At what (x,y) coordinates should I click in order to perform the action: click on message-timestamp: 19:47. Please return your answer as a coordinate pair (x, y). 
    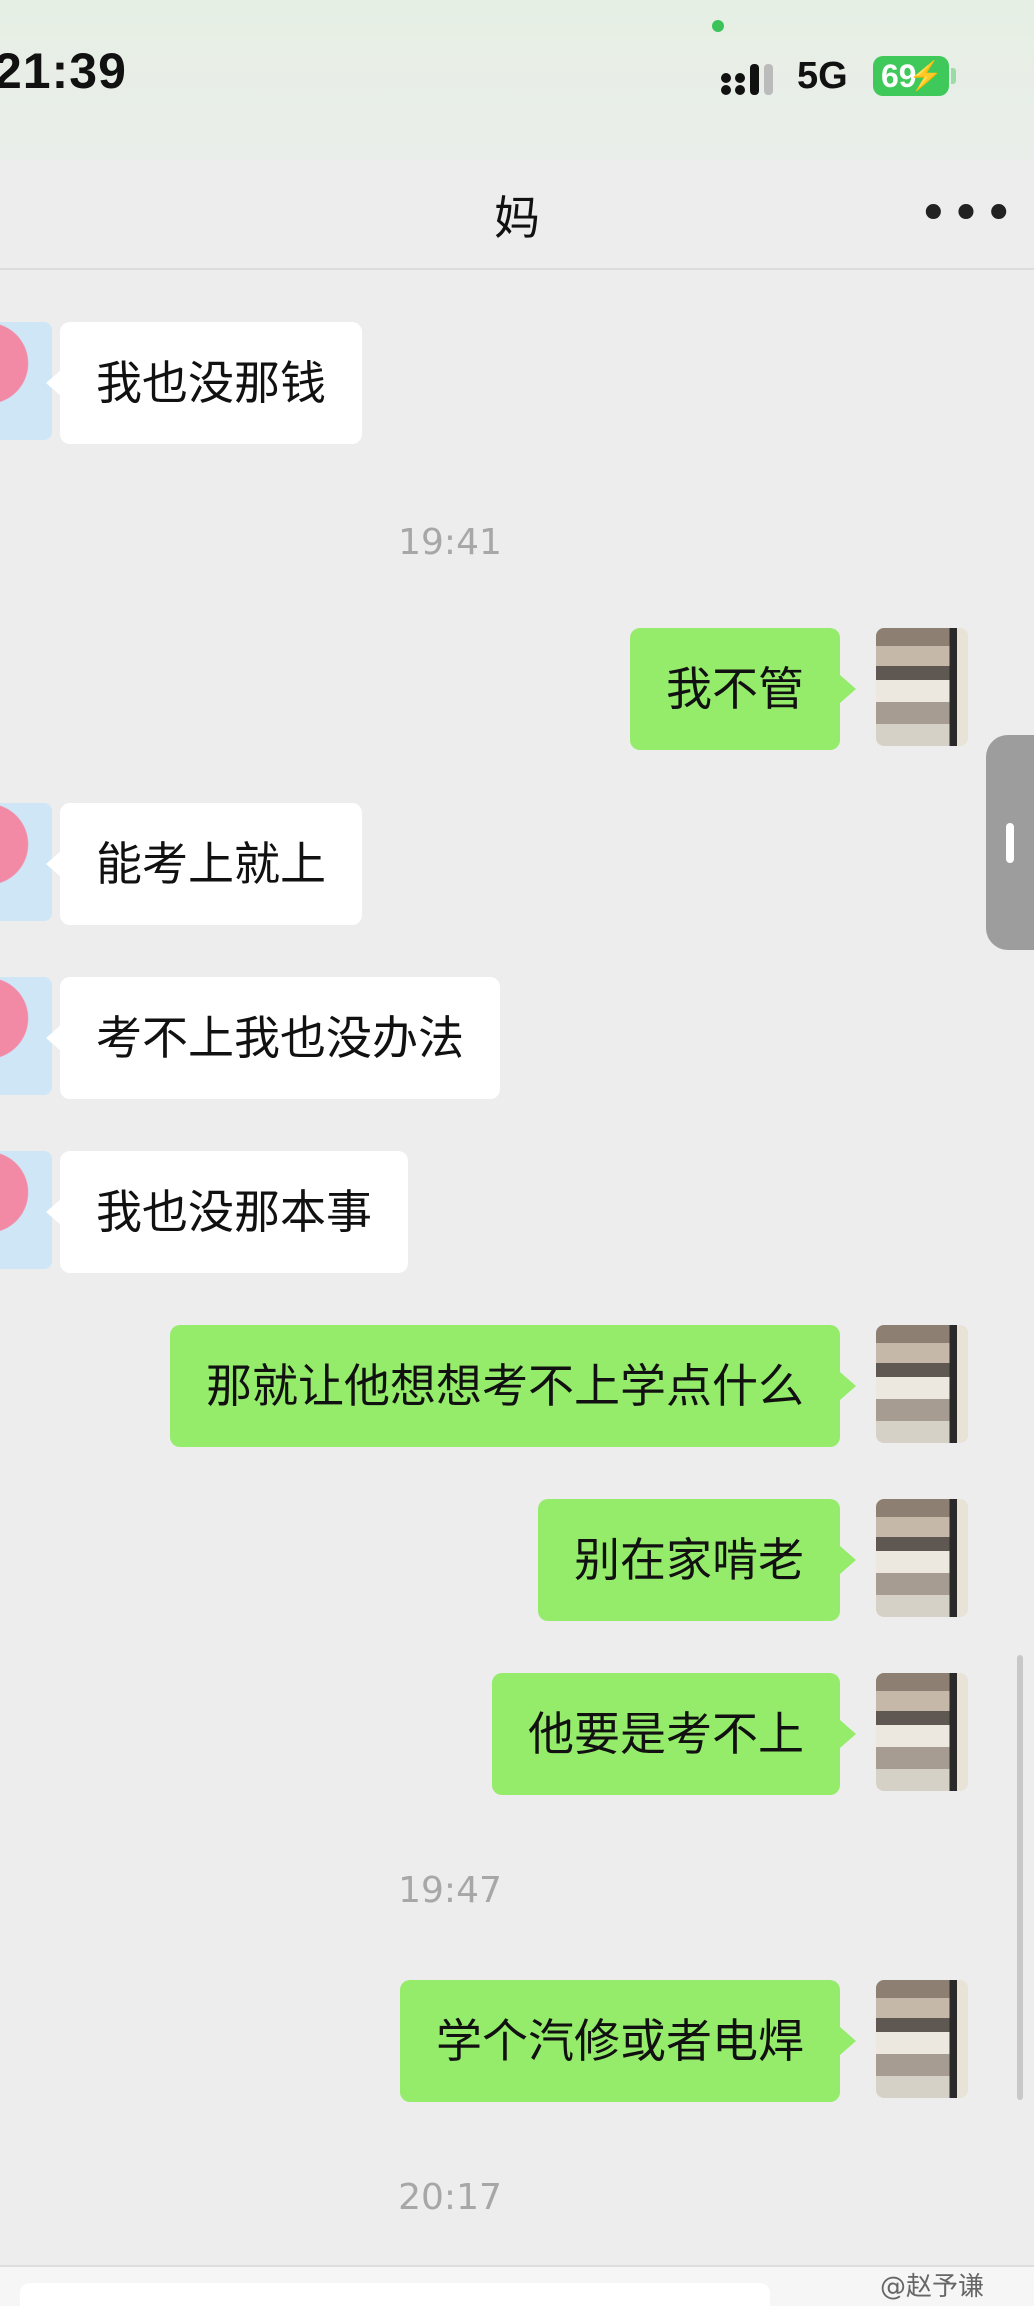
    Looking at the image, I should click on (450, 1890).